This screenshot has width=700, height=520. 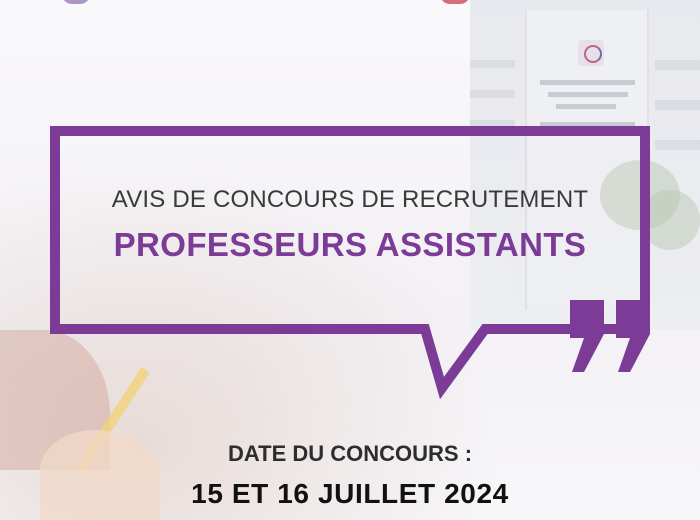 I want to click on closing-quote-icon, so click(x=610, y=336).